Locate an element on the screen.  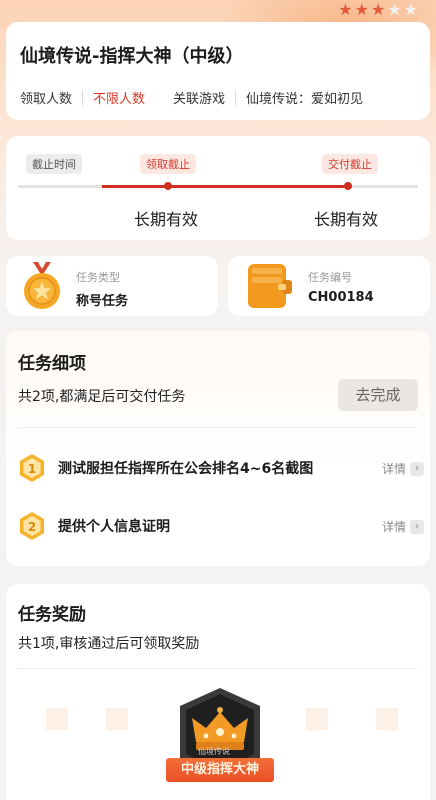
timeline-progress is located at coordinates (225, 186).